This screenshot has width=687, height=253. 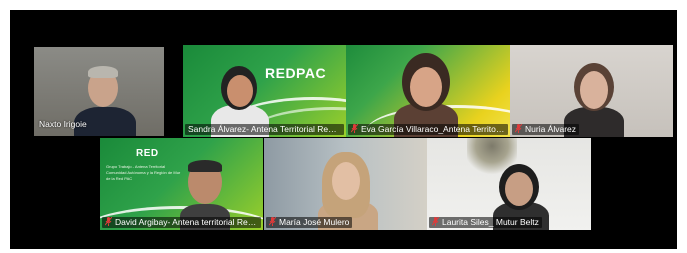 What do you see at coordinates (147, 153) in the screenshot?
I see `redpac-logo: RED` at bounding box center [147, 153].